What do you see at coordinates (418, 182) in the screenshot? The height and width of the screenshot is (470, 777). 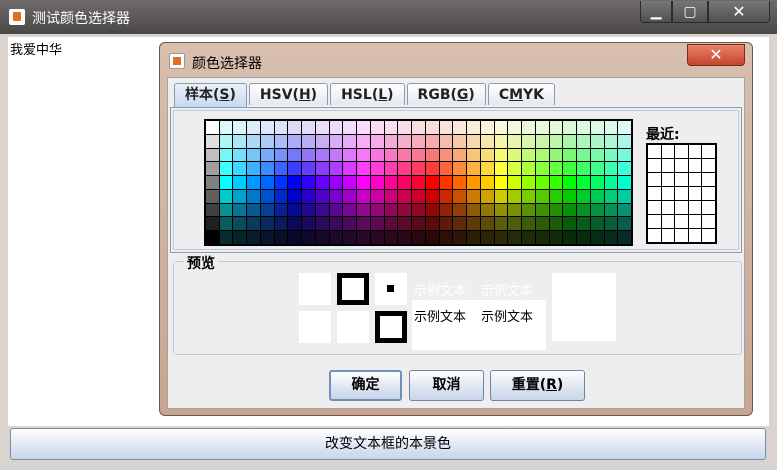 I see `swatch-grid` at bounding box center [418, 182].